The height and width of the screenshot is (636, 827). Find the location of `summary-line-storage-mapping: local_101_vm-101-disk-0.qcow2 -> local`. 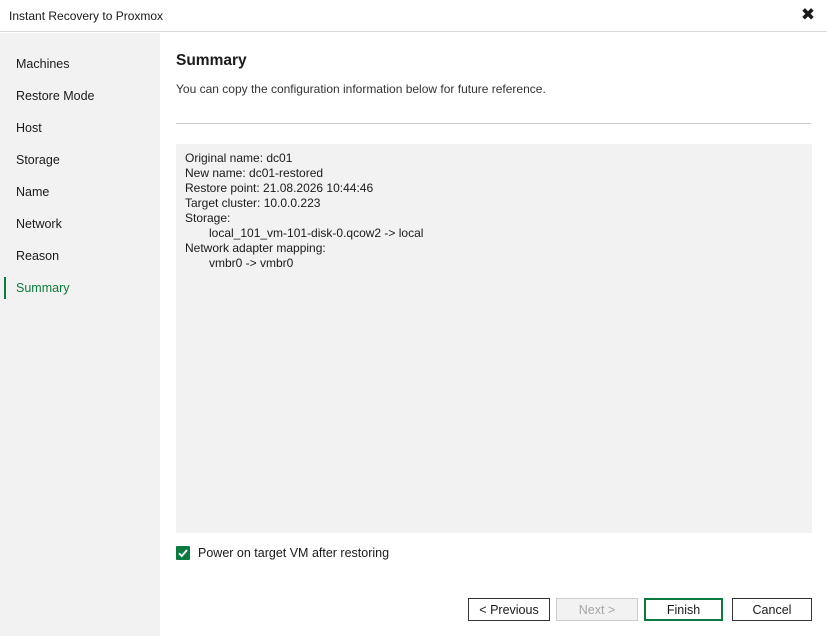

summary-line-storage-mapping: local_101_vm-101-disk-0.qcow2 -> local is located at coordinates (316, 233).